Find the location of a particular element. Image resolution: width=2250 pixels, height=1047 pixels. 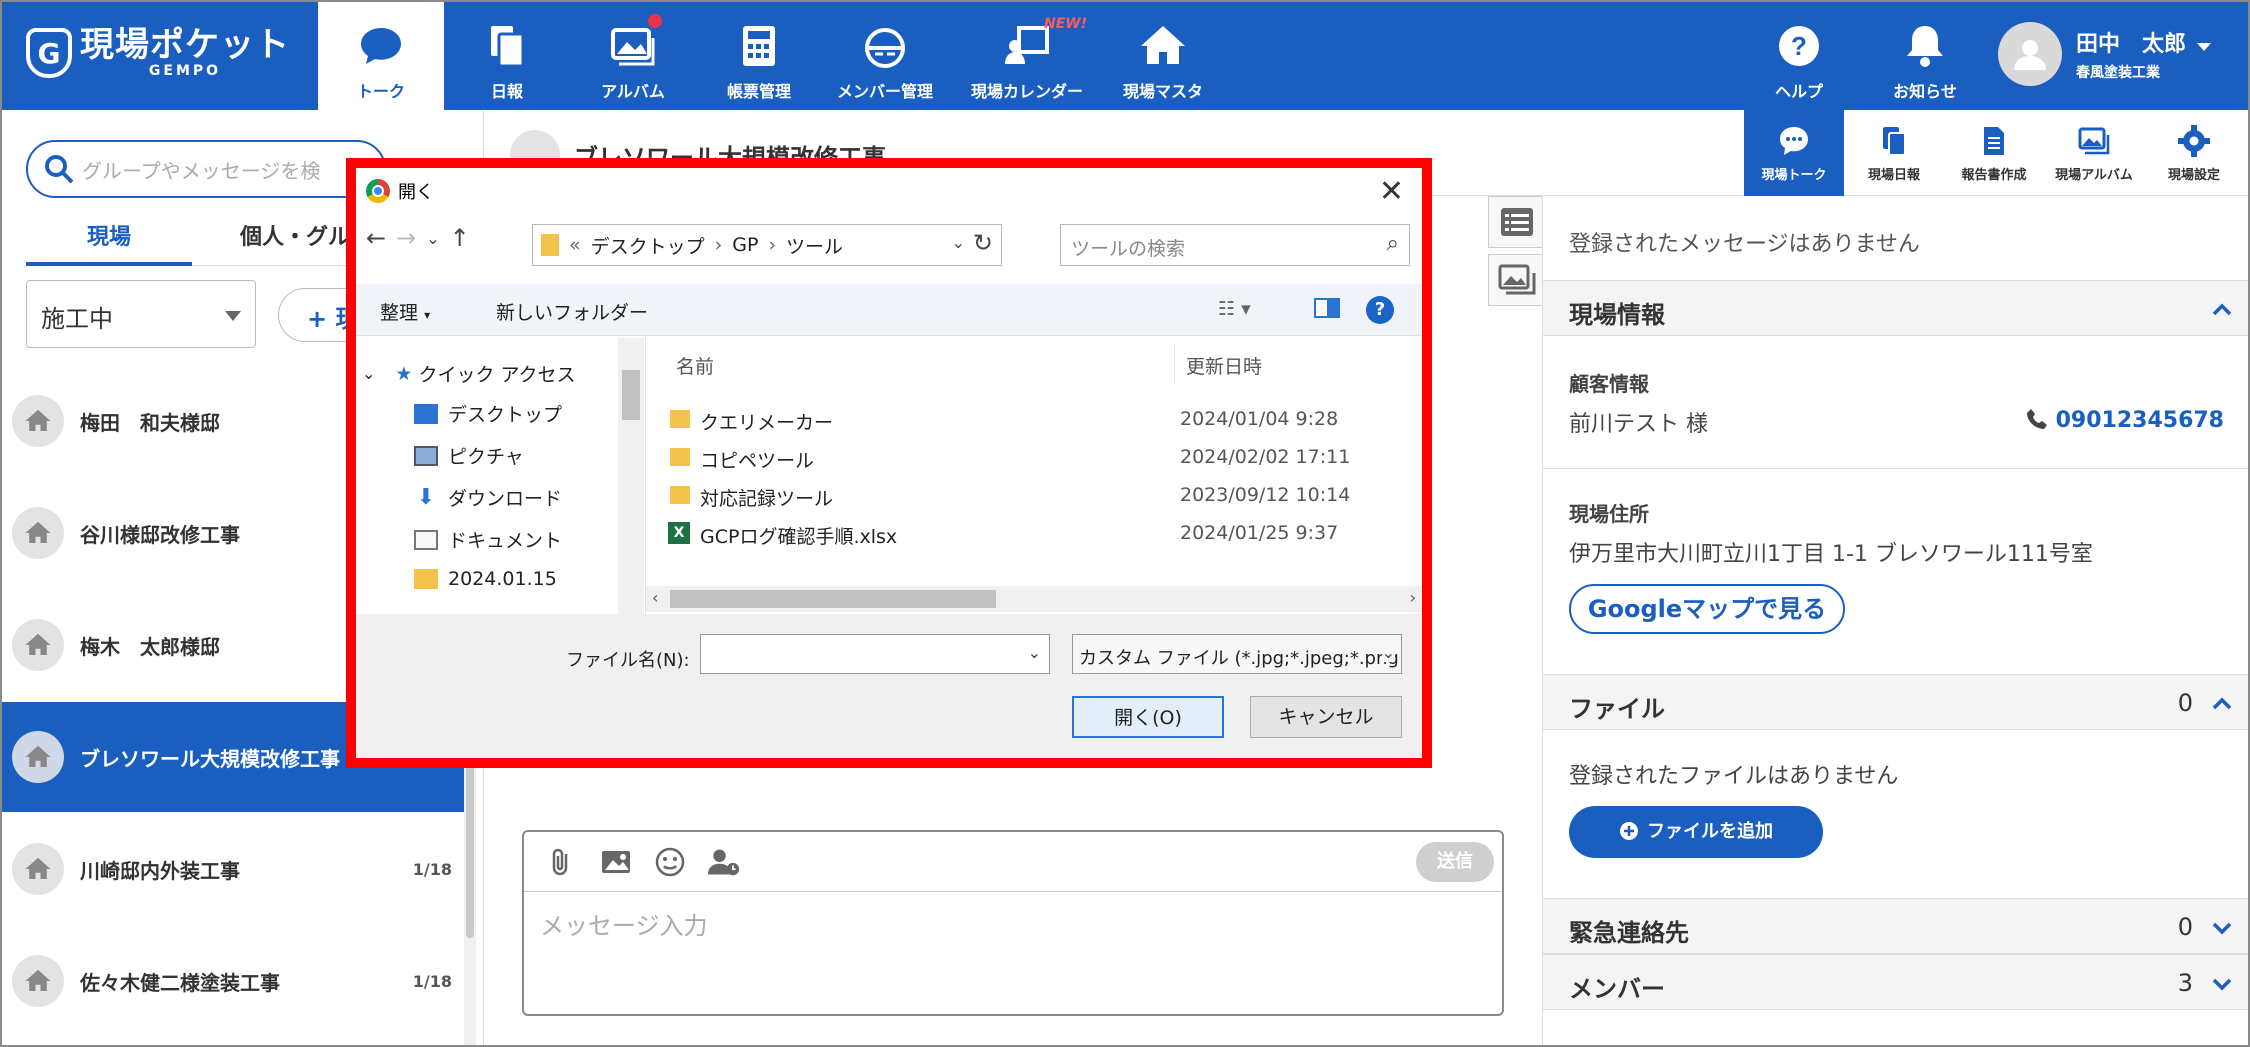

filename-input: ⌄ is located at coordinates (875, 654).